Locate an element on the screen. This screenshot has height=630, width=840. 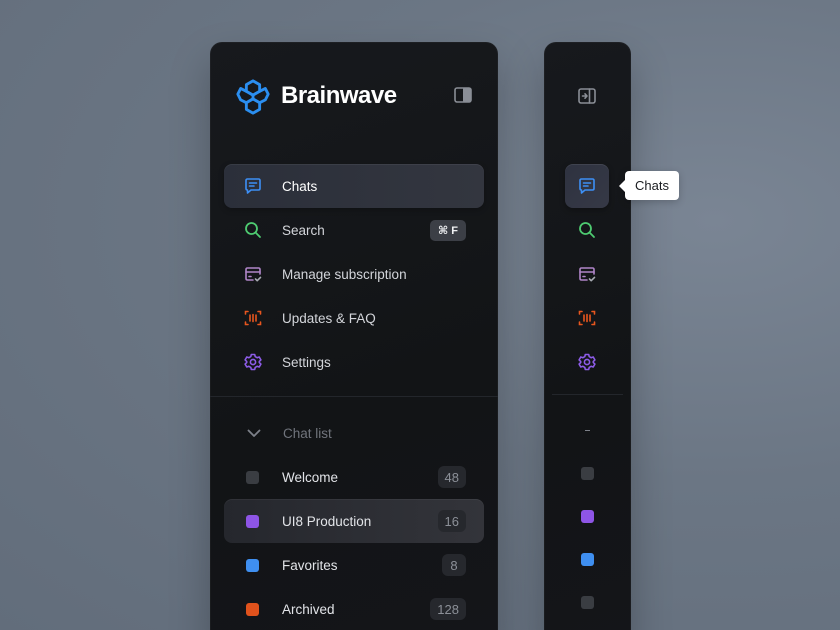
nav-item-manage-subscription: Manage subscription is located at coordinates (354, 274).